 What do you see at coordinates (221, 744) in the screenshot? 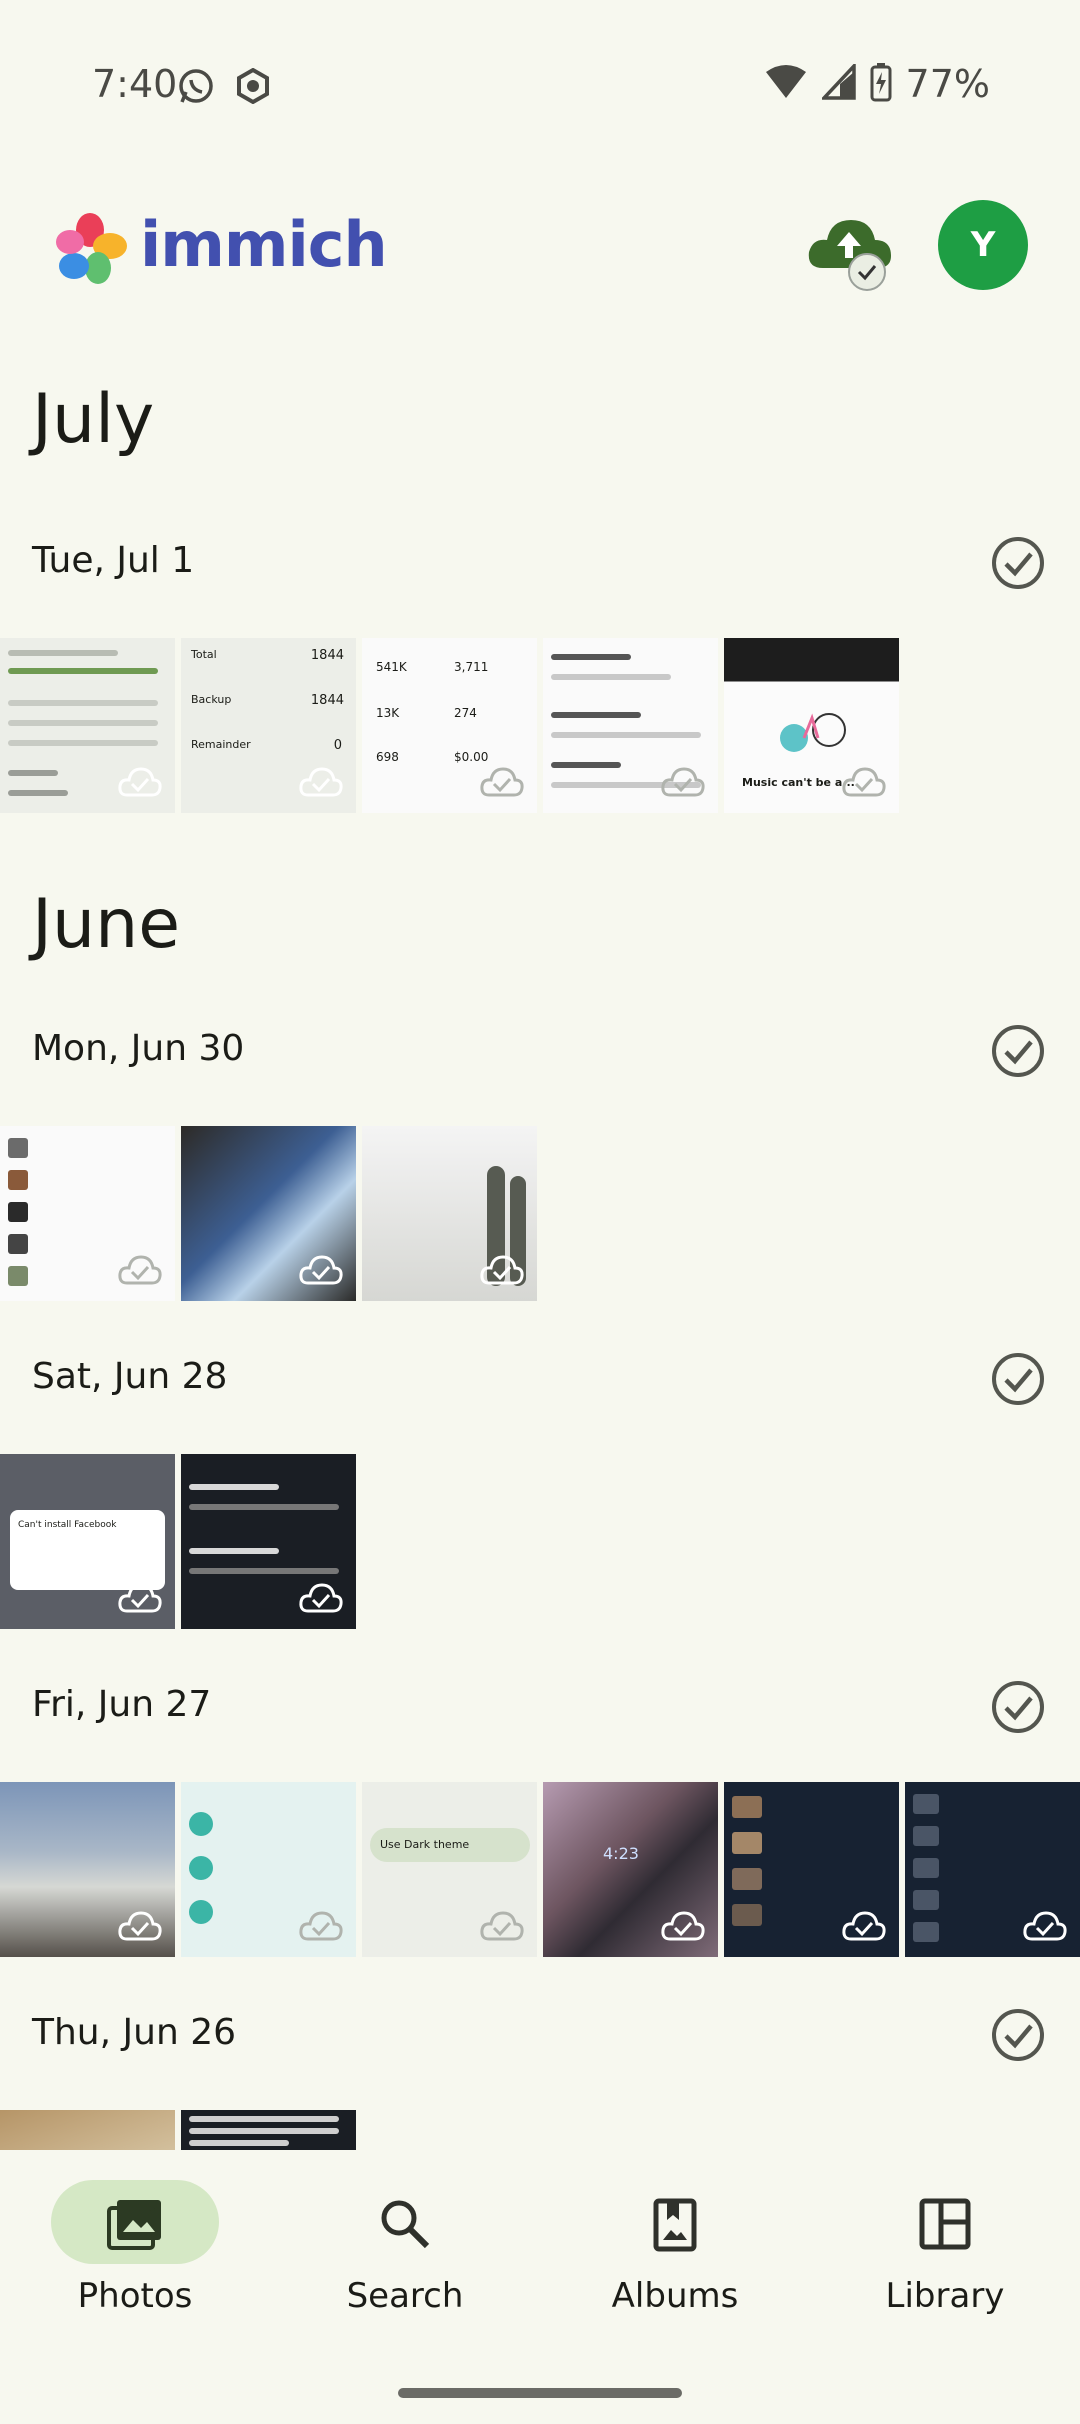
I see `thumb-label: Remainder` at bounding box center [221, 744].